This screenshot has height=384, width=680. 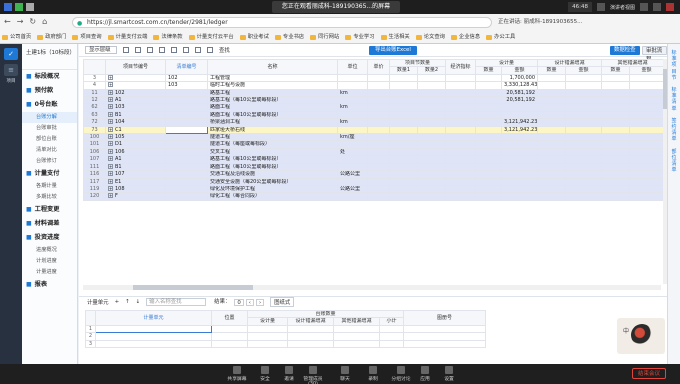 I want to click on bookmark-item: 政府部门, so click(x=51, y=37).